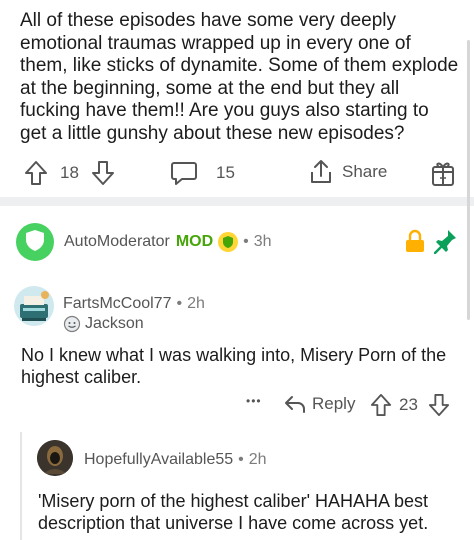 The width and height of the screenshot is (474, 540). What do you see at coordinates (21, 486) in the screenshot?
I see `thread-line` at bounding box center [21, 486].